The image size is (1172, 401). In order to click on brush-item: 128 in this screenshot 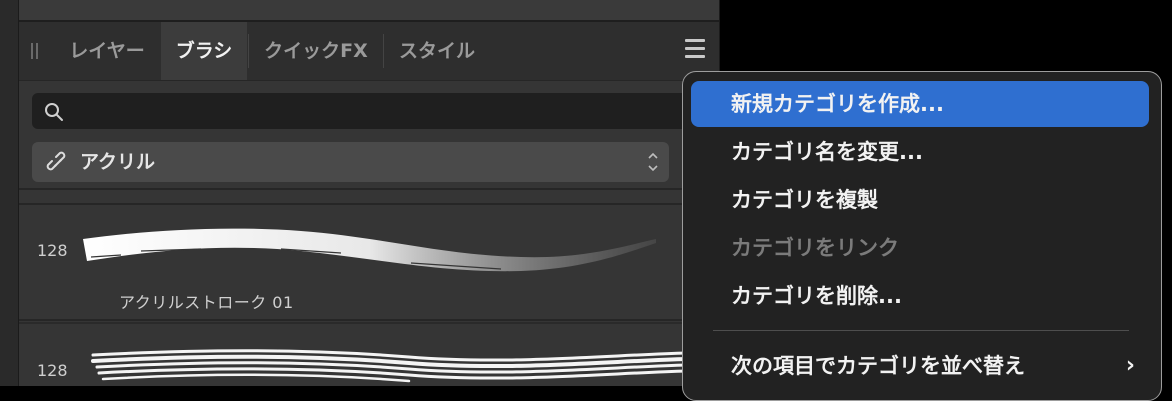, I will do `click(369, 355)`.